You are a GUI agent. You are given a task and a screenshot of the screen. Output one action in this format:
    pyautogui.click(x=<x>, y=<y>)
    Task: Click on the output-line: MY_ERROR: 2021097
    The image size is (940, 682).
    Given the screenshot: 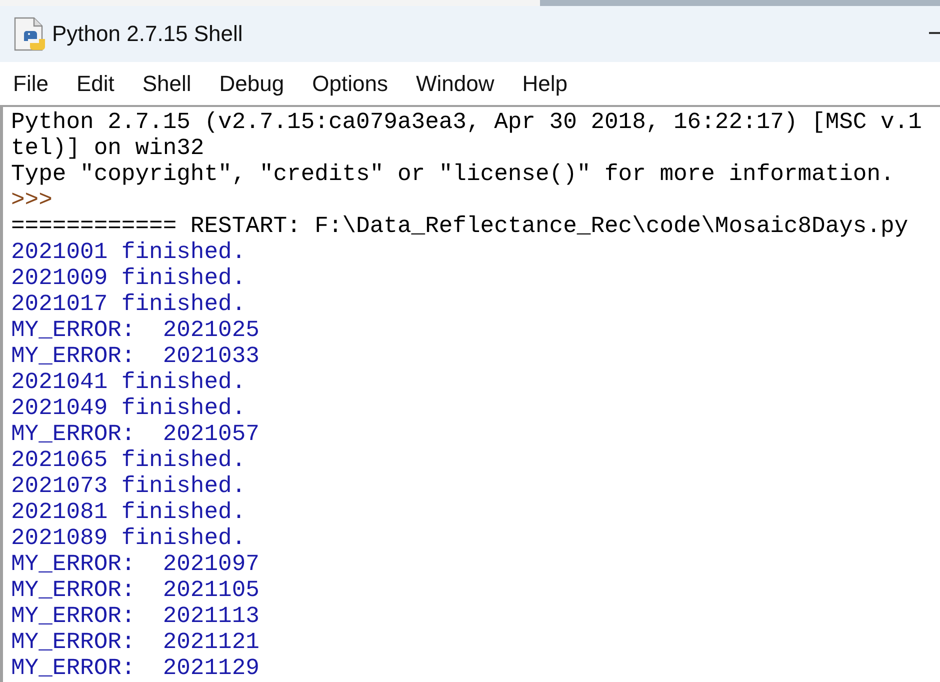 What is the action you would take?
    pyautogui.click(x=135, y=564)
    